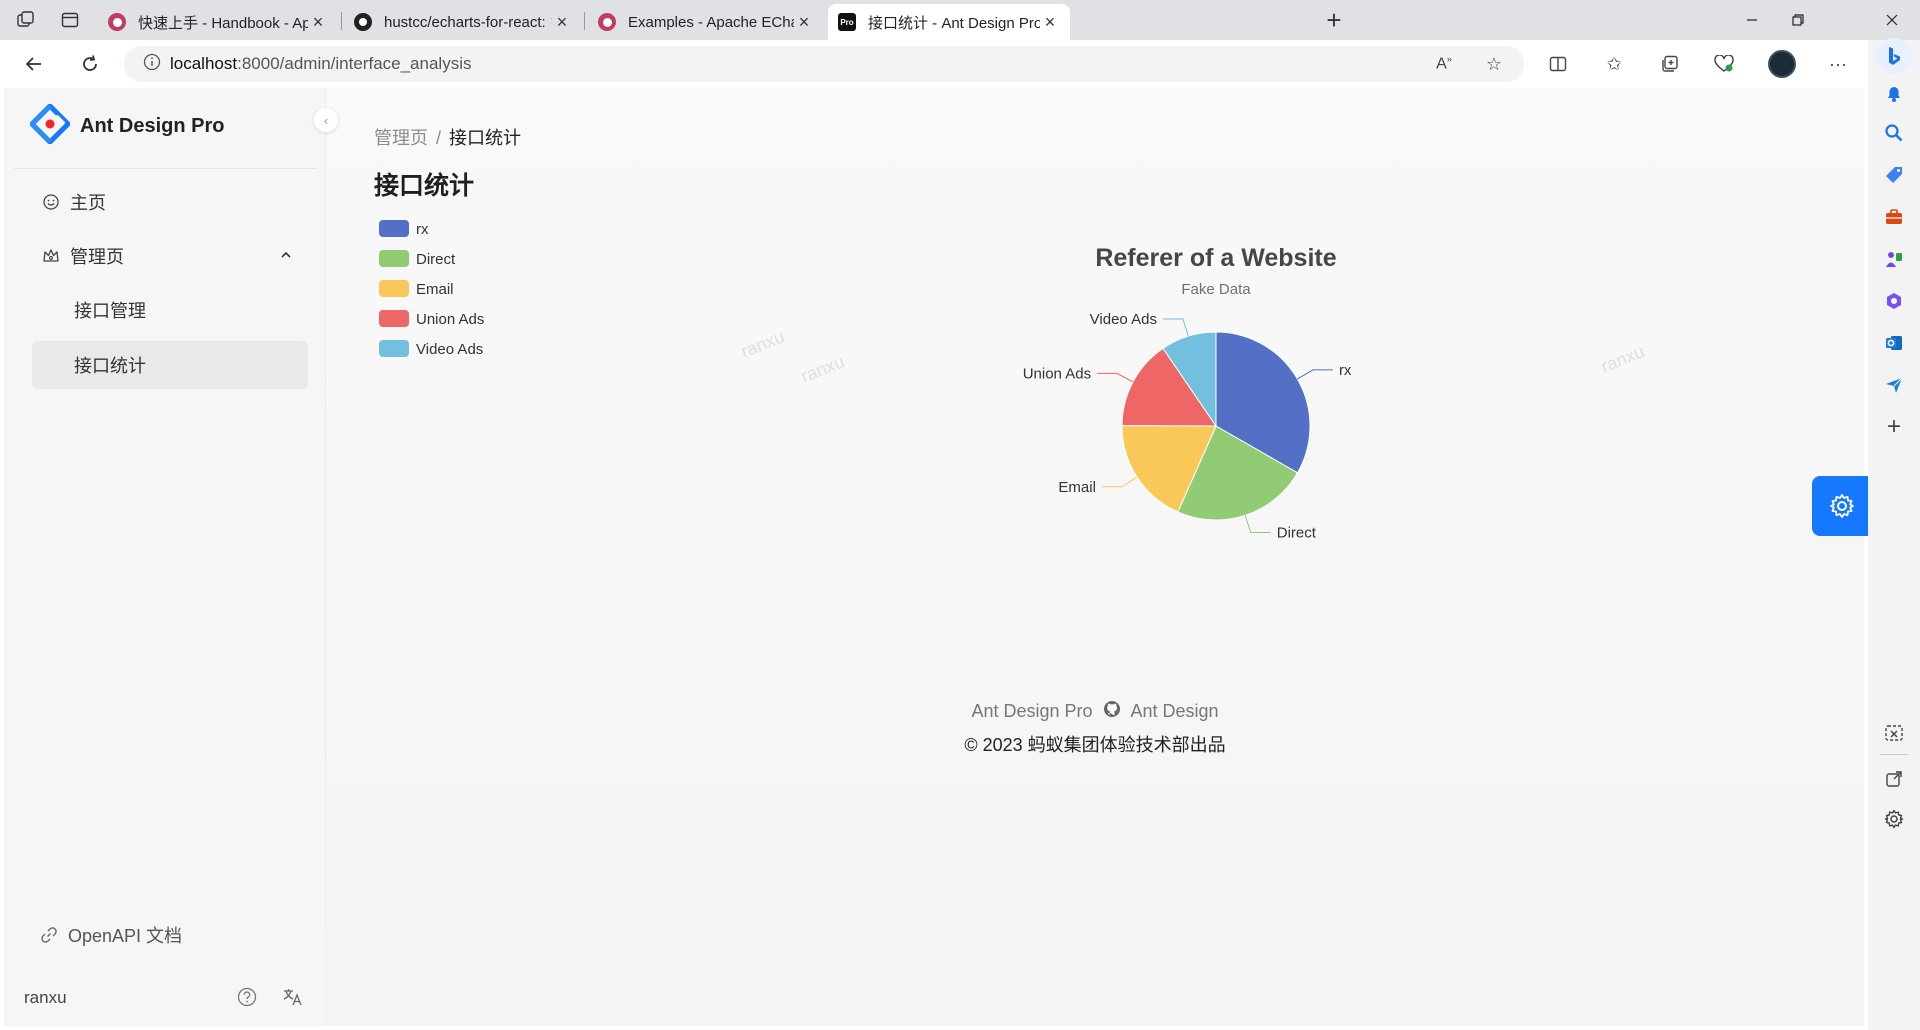 The height and width of the screenshot is (1030, 1920). I want to click on tab-title: hustcc/echarts-for-react: 🐍 Apa, so click(468, 22).